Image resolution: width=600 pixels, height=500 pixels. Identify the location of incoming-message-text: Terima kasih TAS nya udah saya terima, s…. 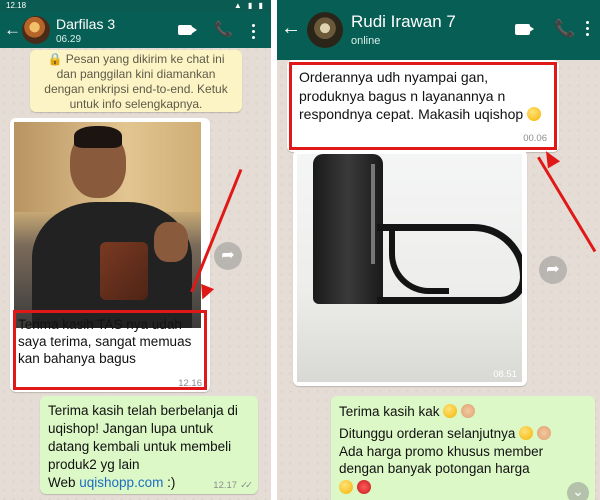
(105, 341).